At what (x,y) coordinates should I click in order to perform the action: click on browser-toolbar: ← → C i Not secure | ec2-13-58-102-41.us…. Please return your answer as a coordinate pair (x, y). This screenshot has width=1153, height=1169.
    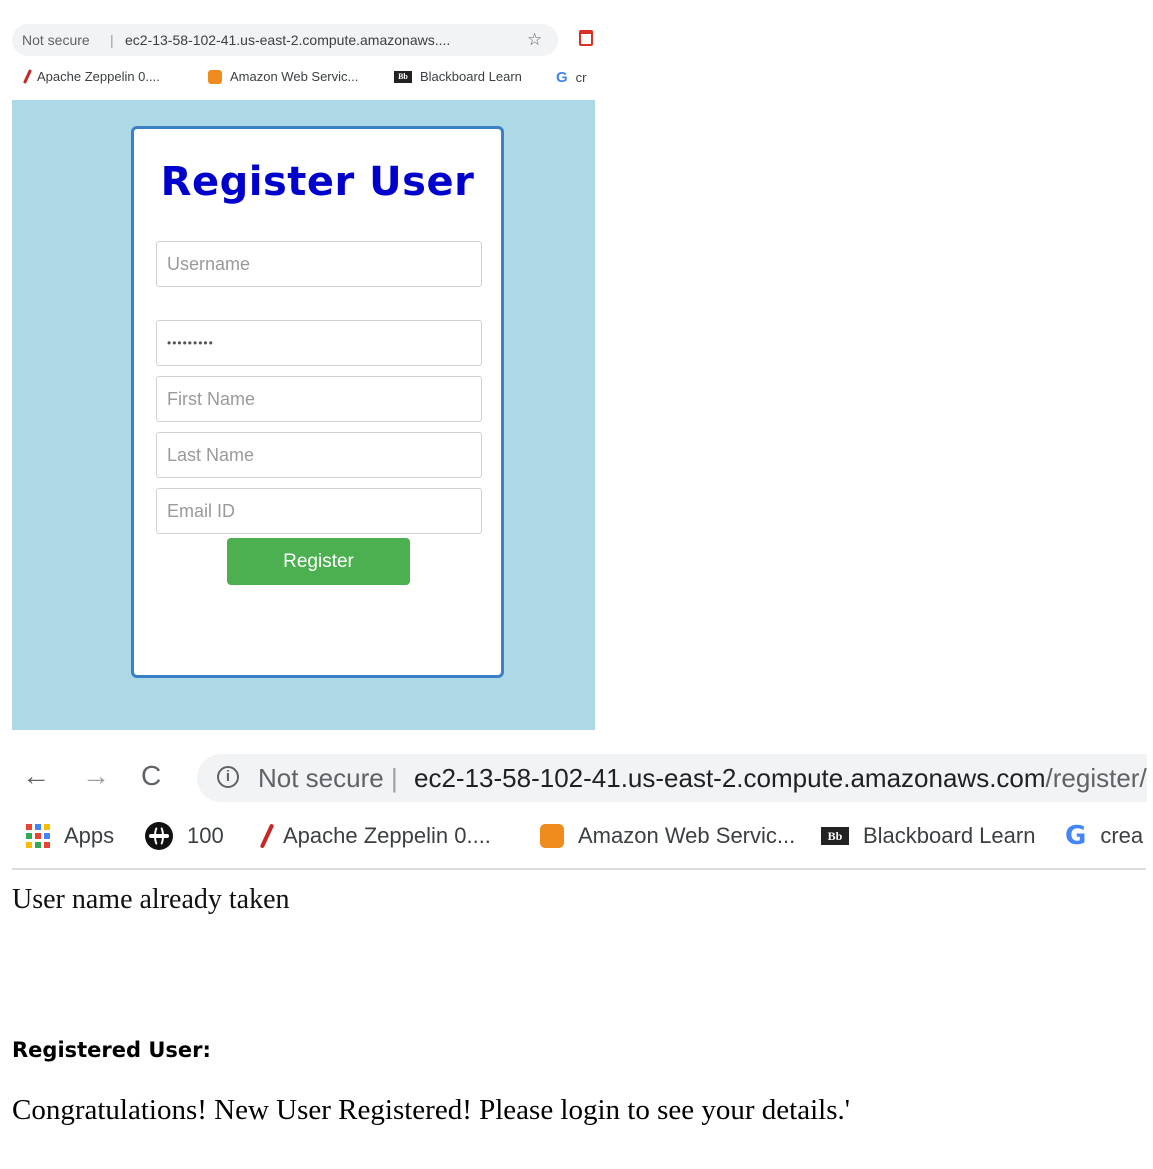
    Looking at the image, I should click on (576, 778).